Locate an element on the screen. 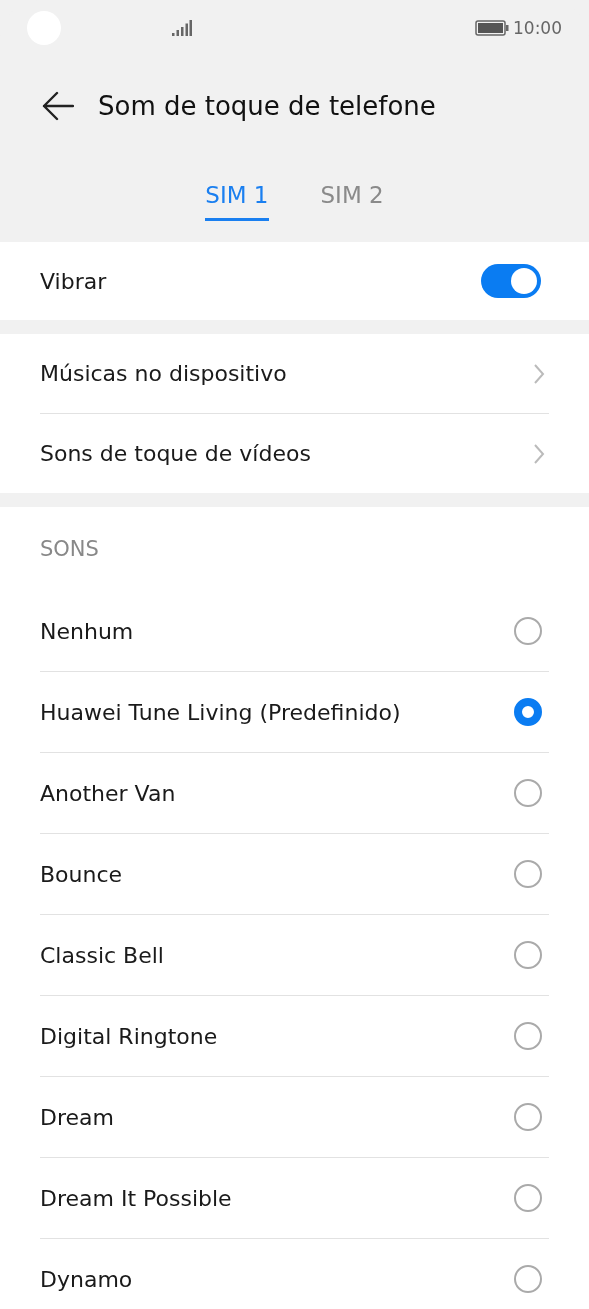 This screenshot has height=1309, width=589. ringtone-label: Classic Bell is located at coordinates (102, 955).